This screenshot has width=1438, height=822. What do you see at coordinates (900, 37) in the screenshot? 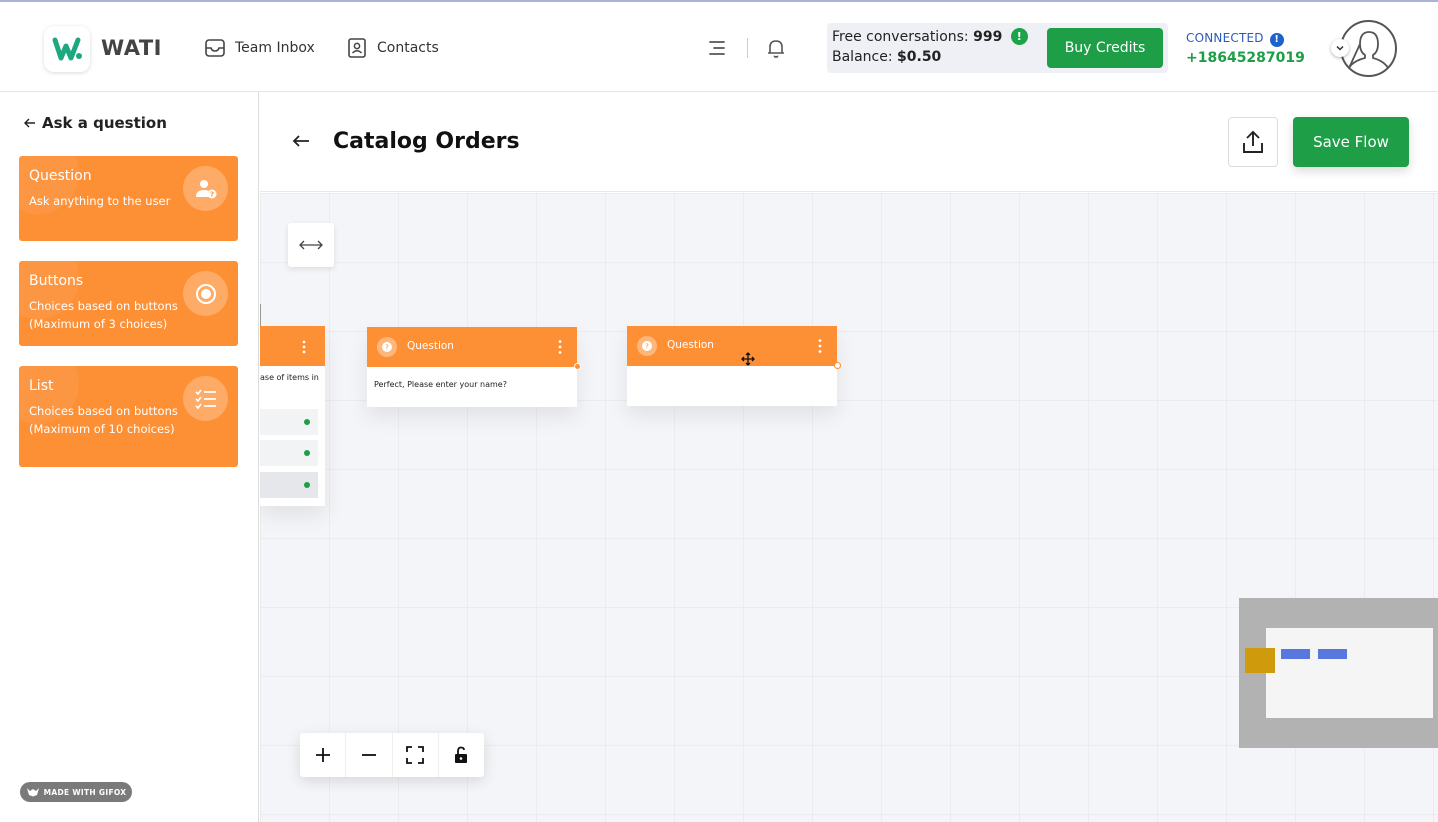
I see `free-conversations-label: Free conversations:` at bounding box center [900, 37].